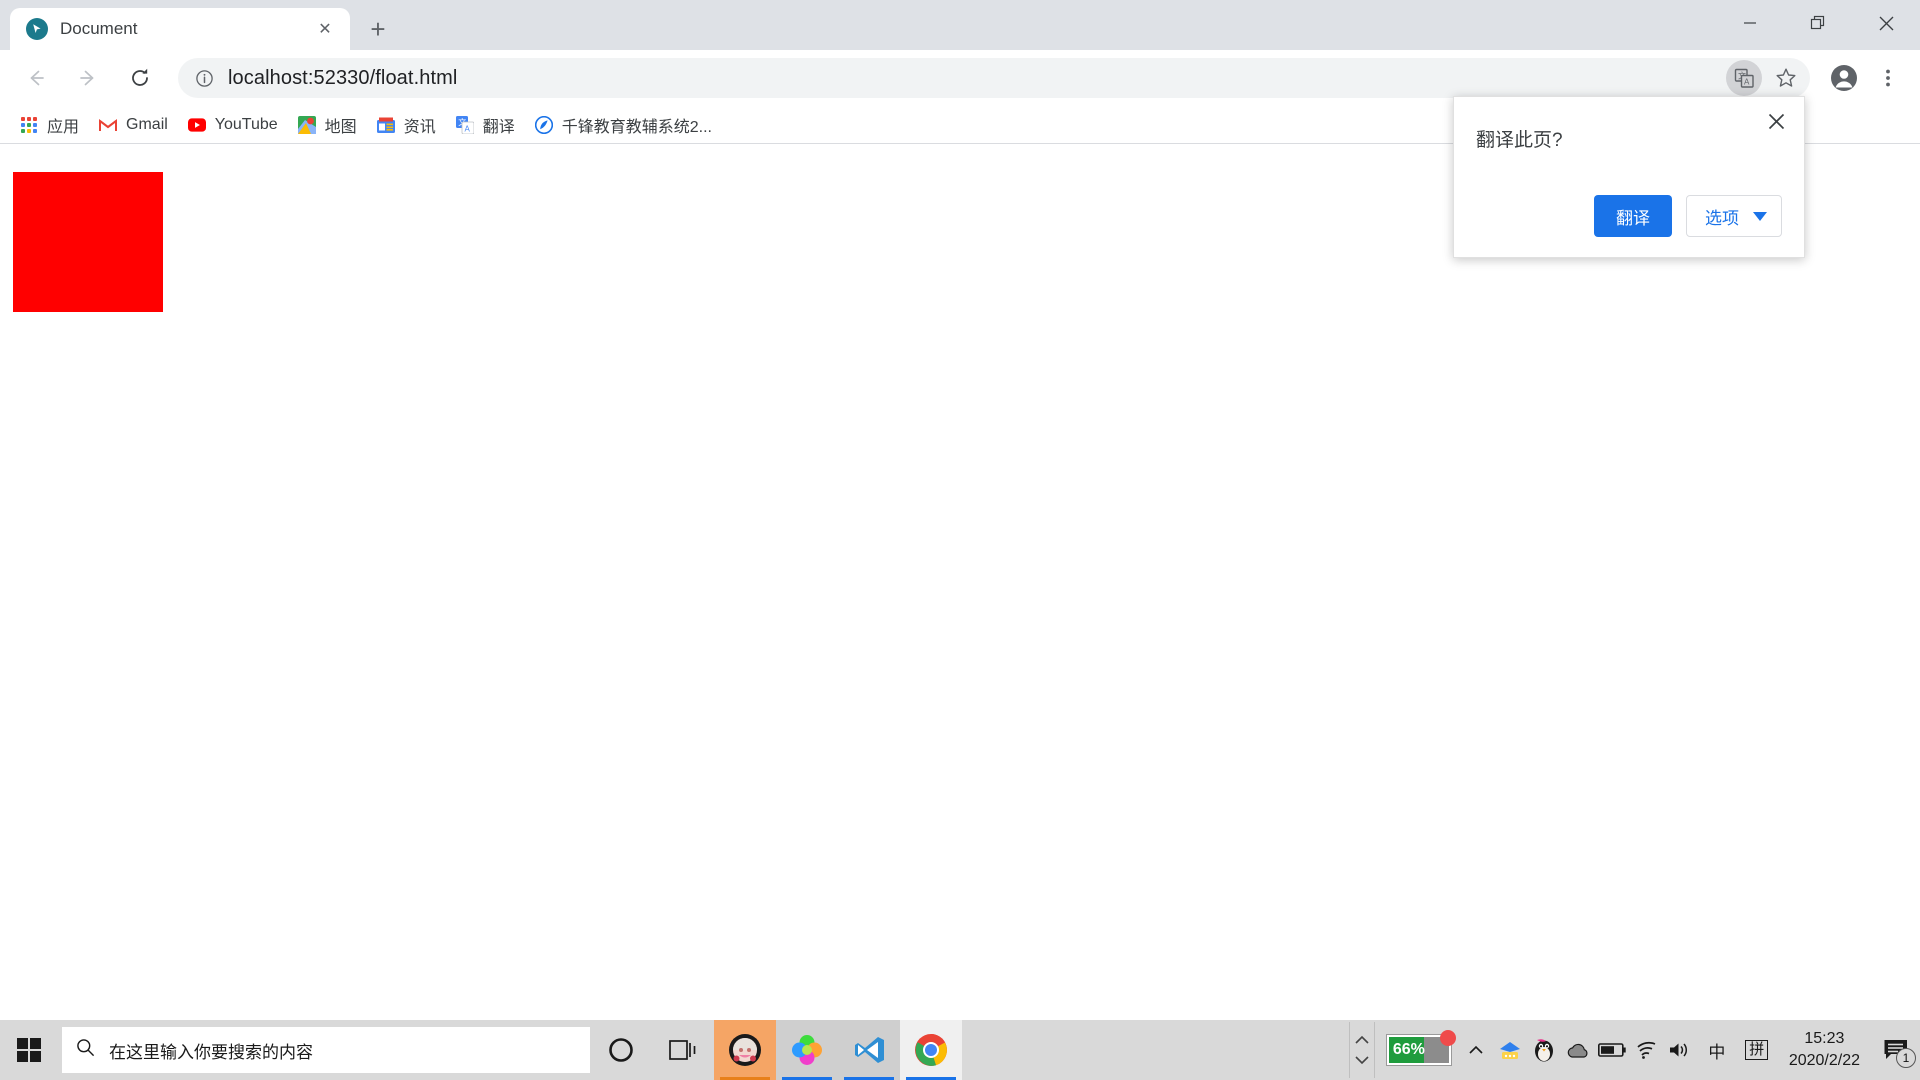  I want to click on bookmark-translate: 文 A 翻译, so click(485, 125).